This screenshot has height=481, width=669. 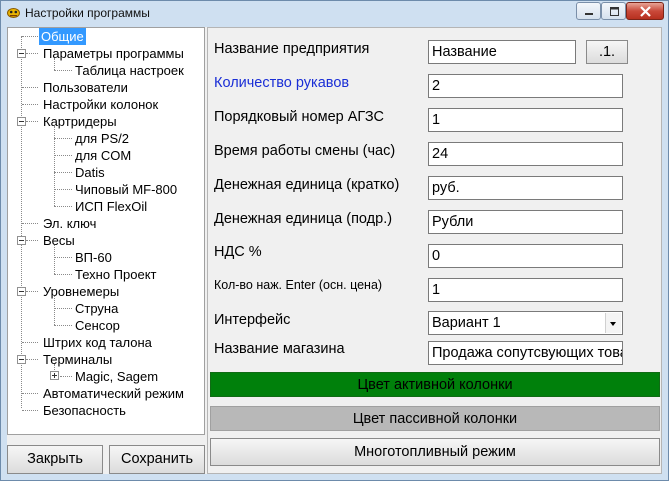 What do you see at coordinates (62, 36) in the screenshot?
I see `tree-item-general: Общие` at bounding box center [62, 36].